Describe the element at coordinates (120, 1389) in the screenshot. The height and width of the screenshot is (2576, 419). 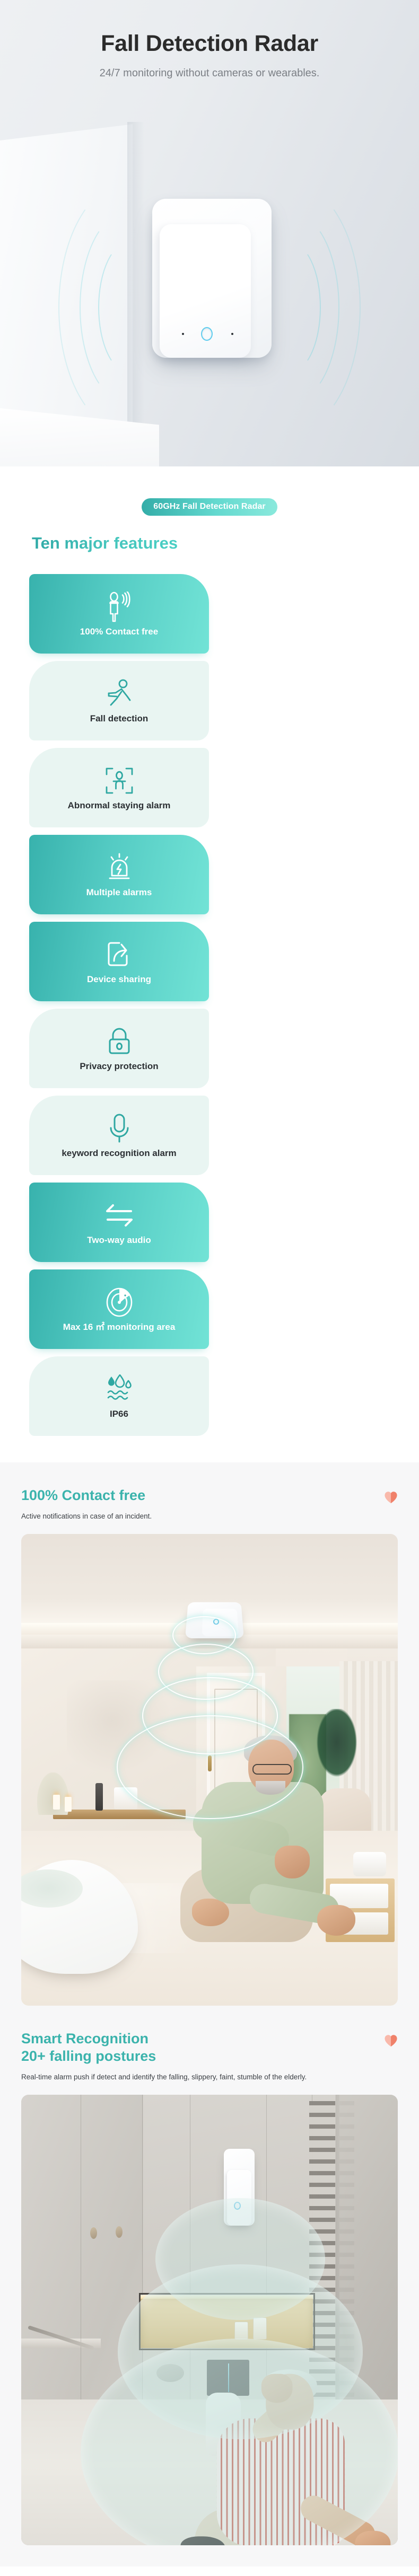
I see `water-drops-icon` at that location.